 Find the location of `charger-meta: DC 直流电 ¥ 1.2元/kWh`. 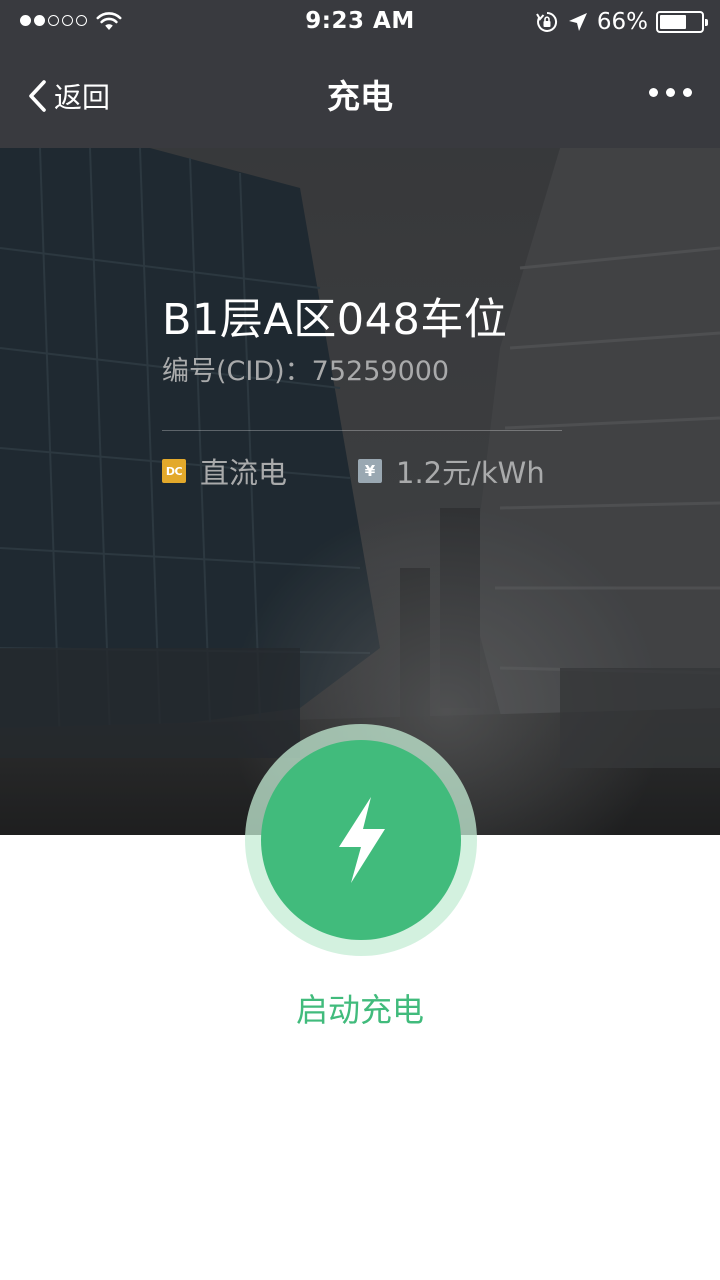

charger-meta: DC 直流电 ¥ 1.2元/kWh is located at coordinates (362, 471).